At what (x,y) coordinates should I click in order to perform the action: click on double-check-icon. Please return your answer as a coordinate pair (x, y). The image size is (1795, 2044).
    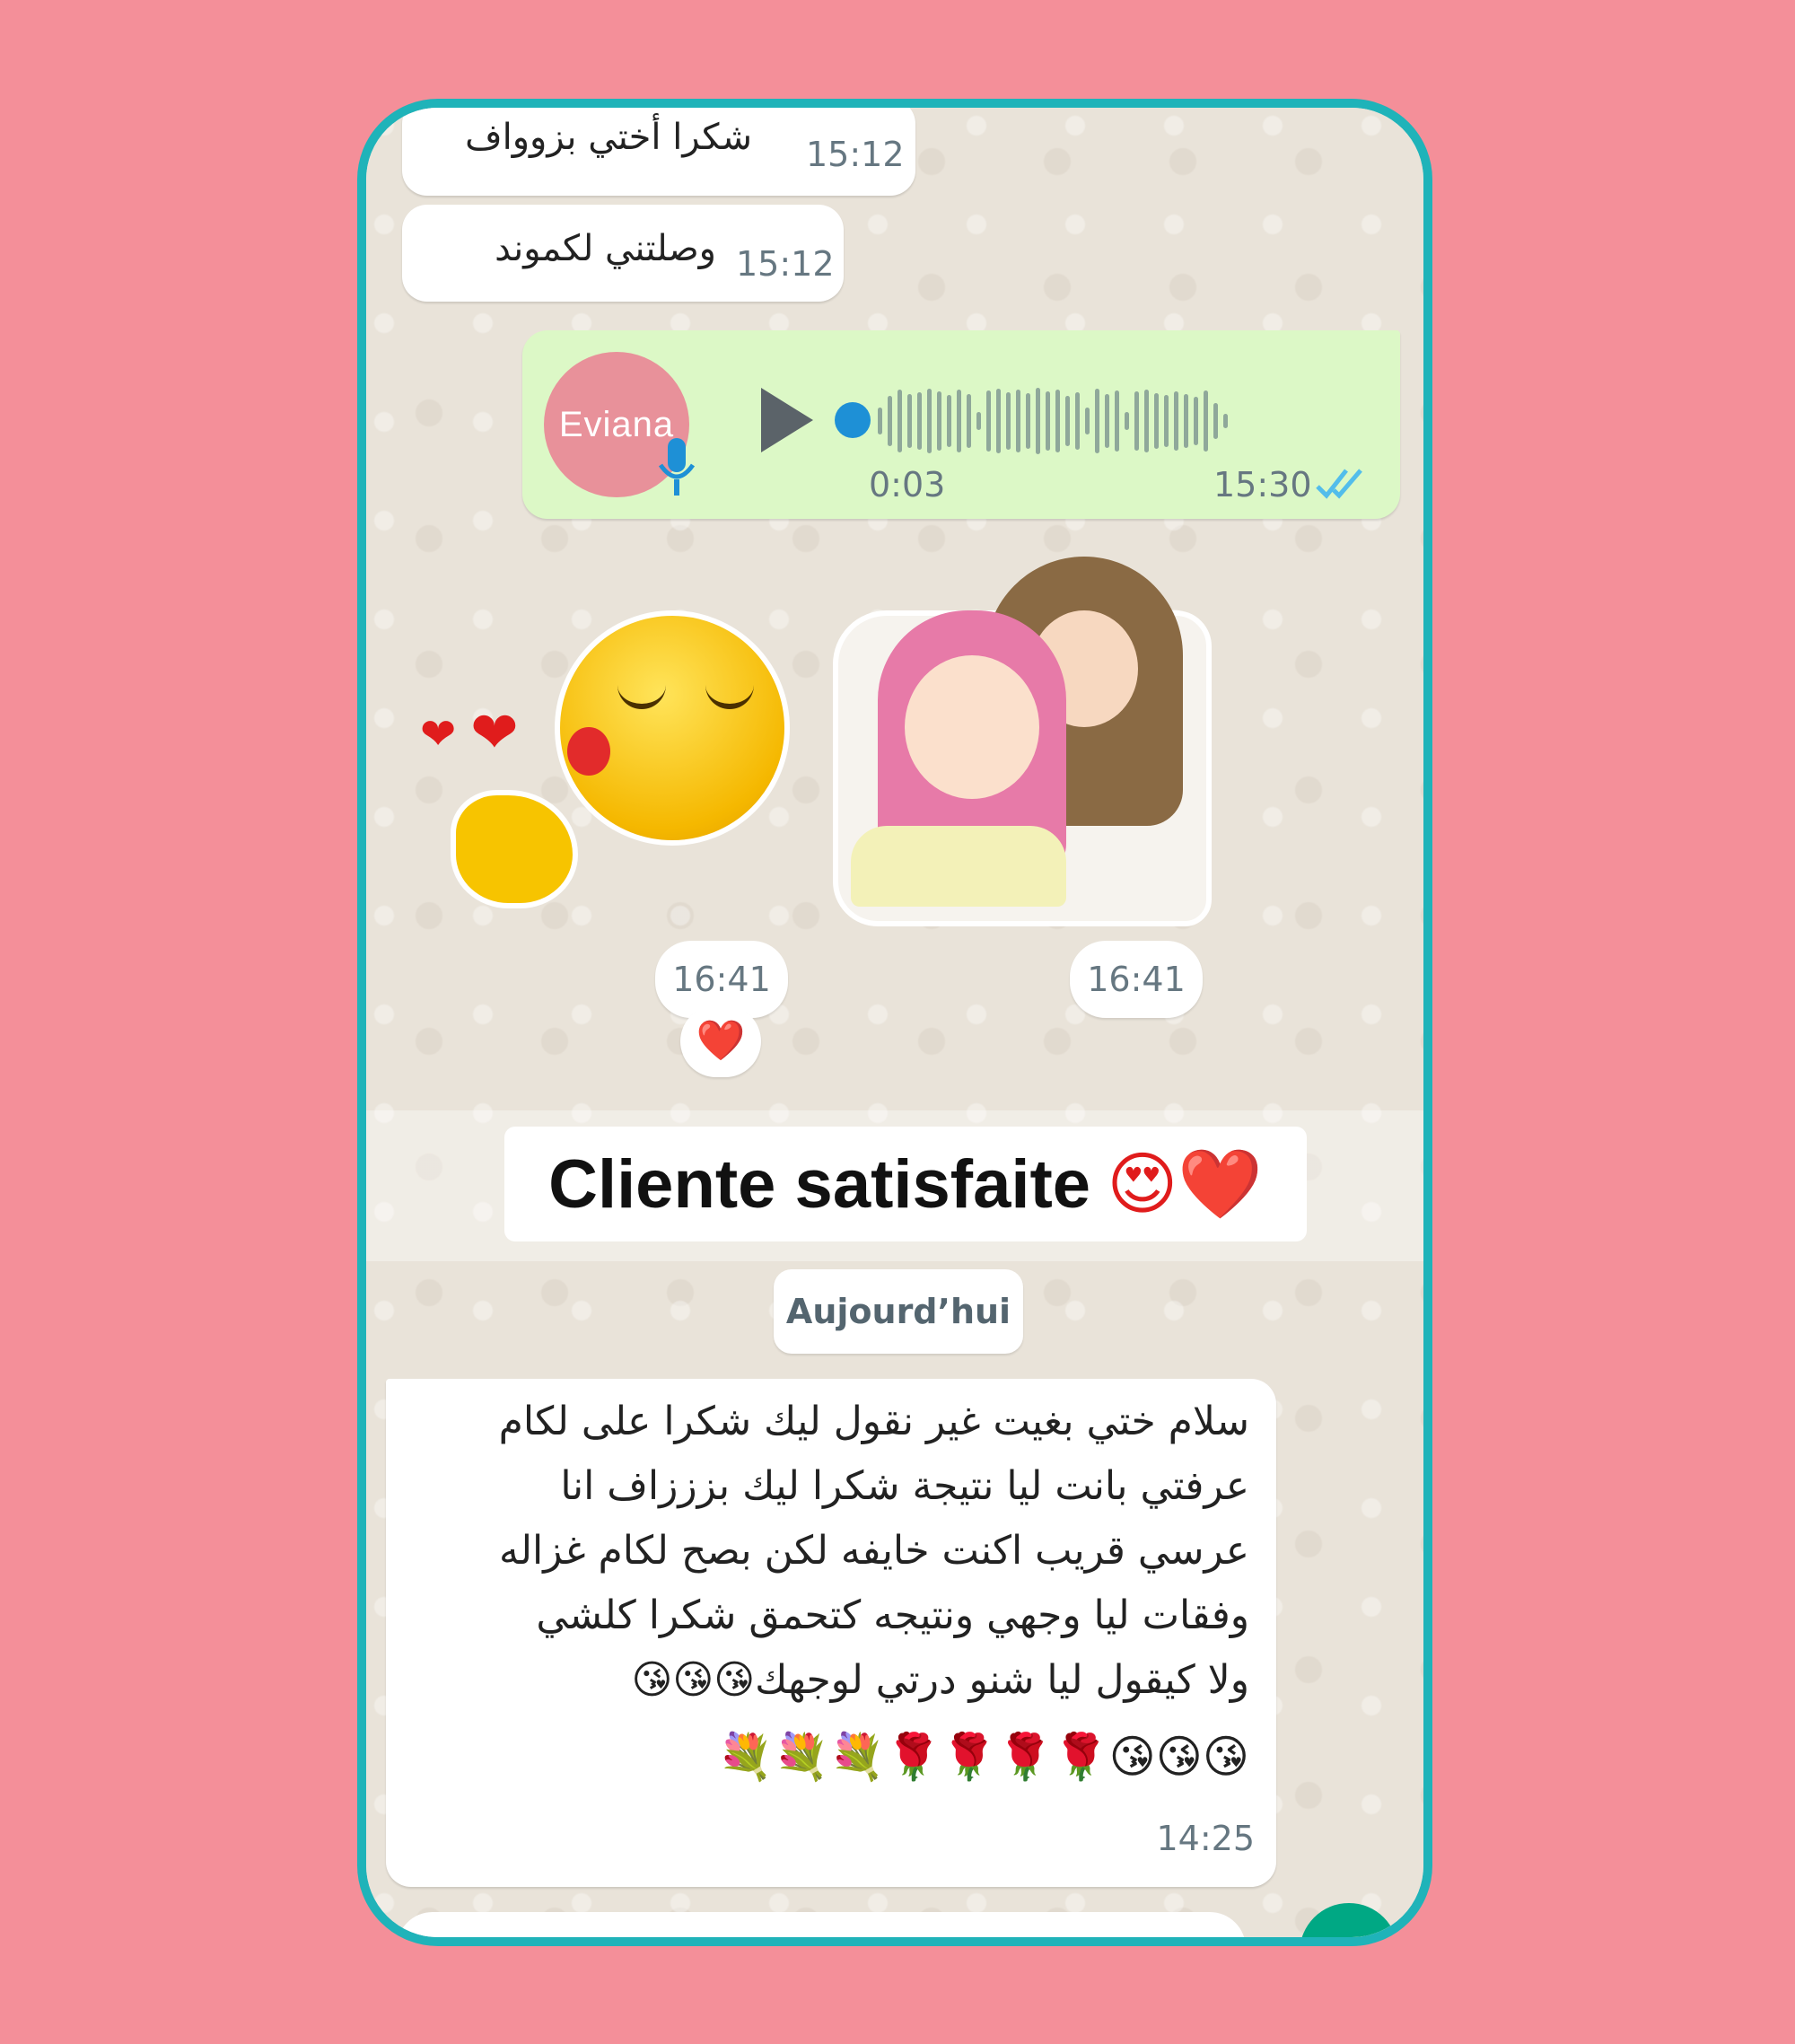
    Looking at the image, I should click on (1339, 484).